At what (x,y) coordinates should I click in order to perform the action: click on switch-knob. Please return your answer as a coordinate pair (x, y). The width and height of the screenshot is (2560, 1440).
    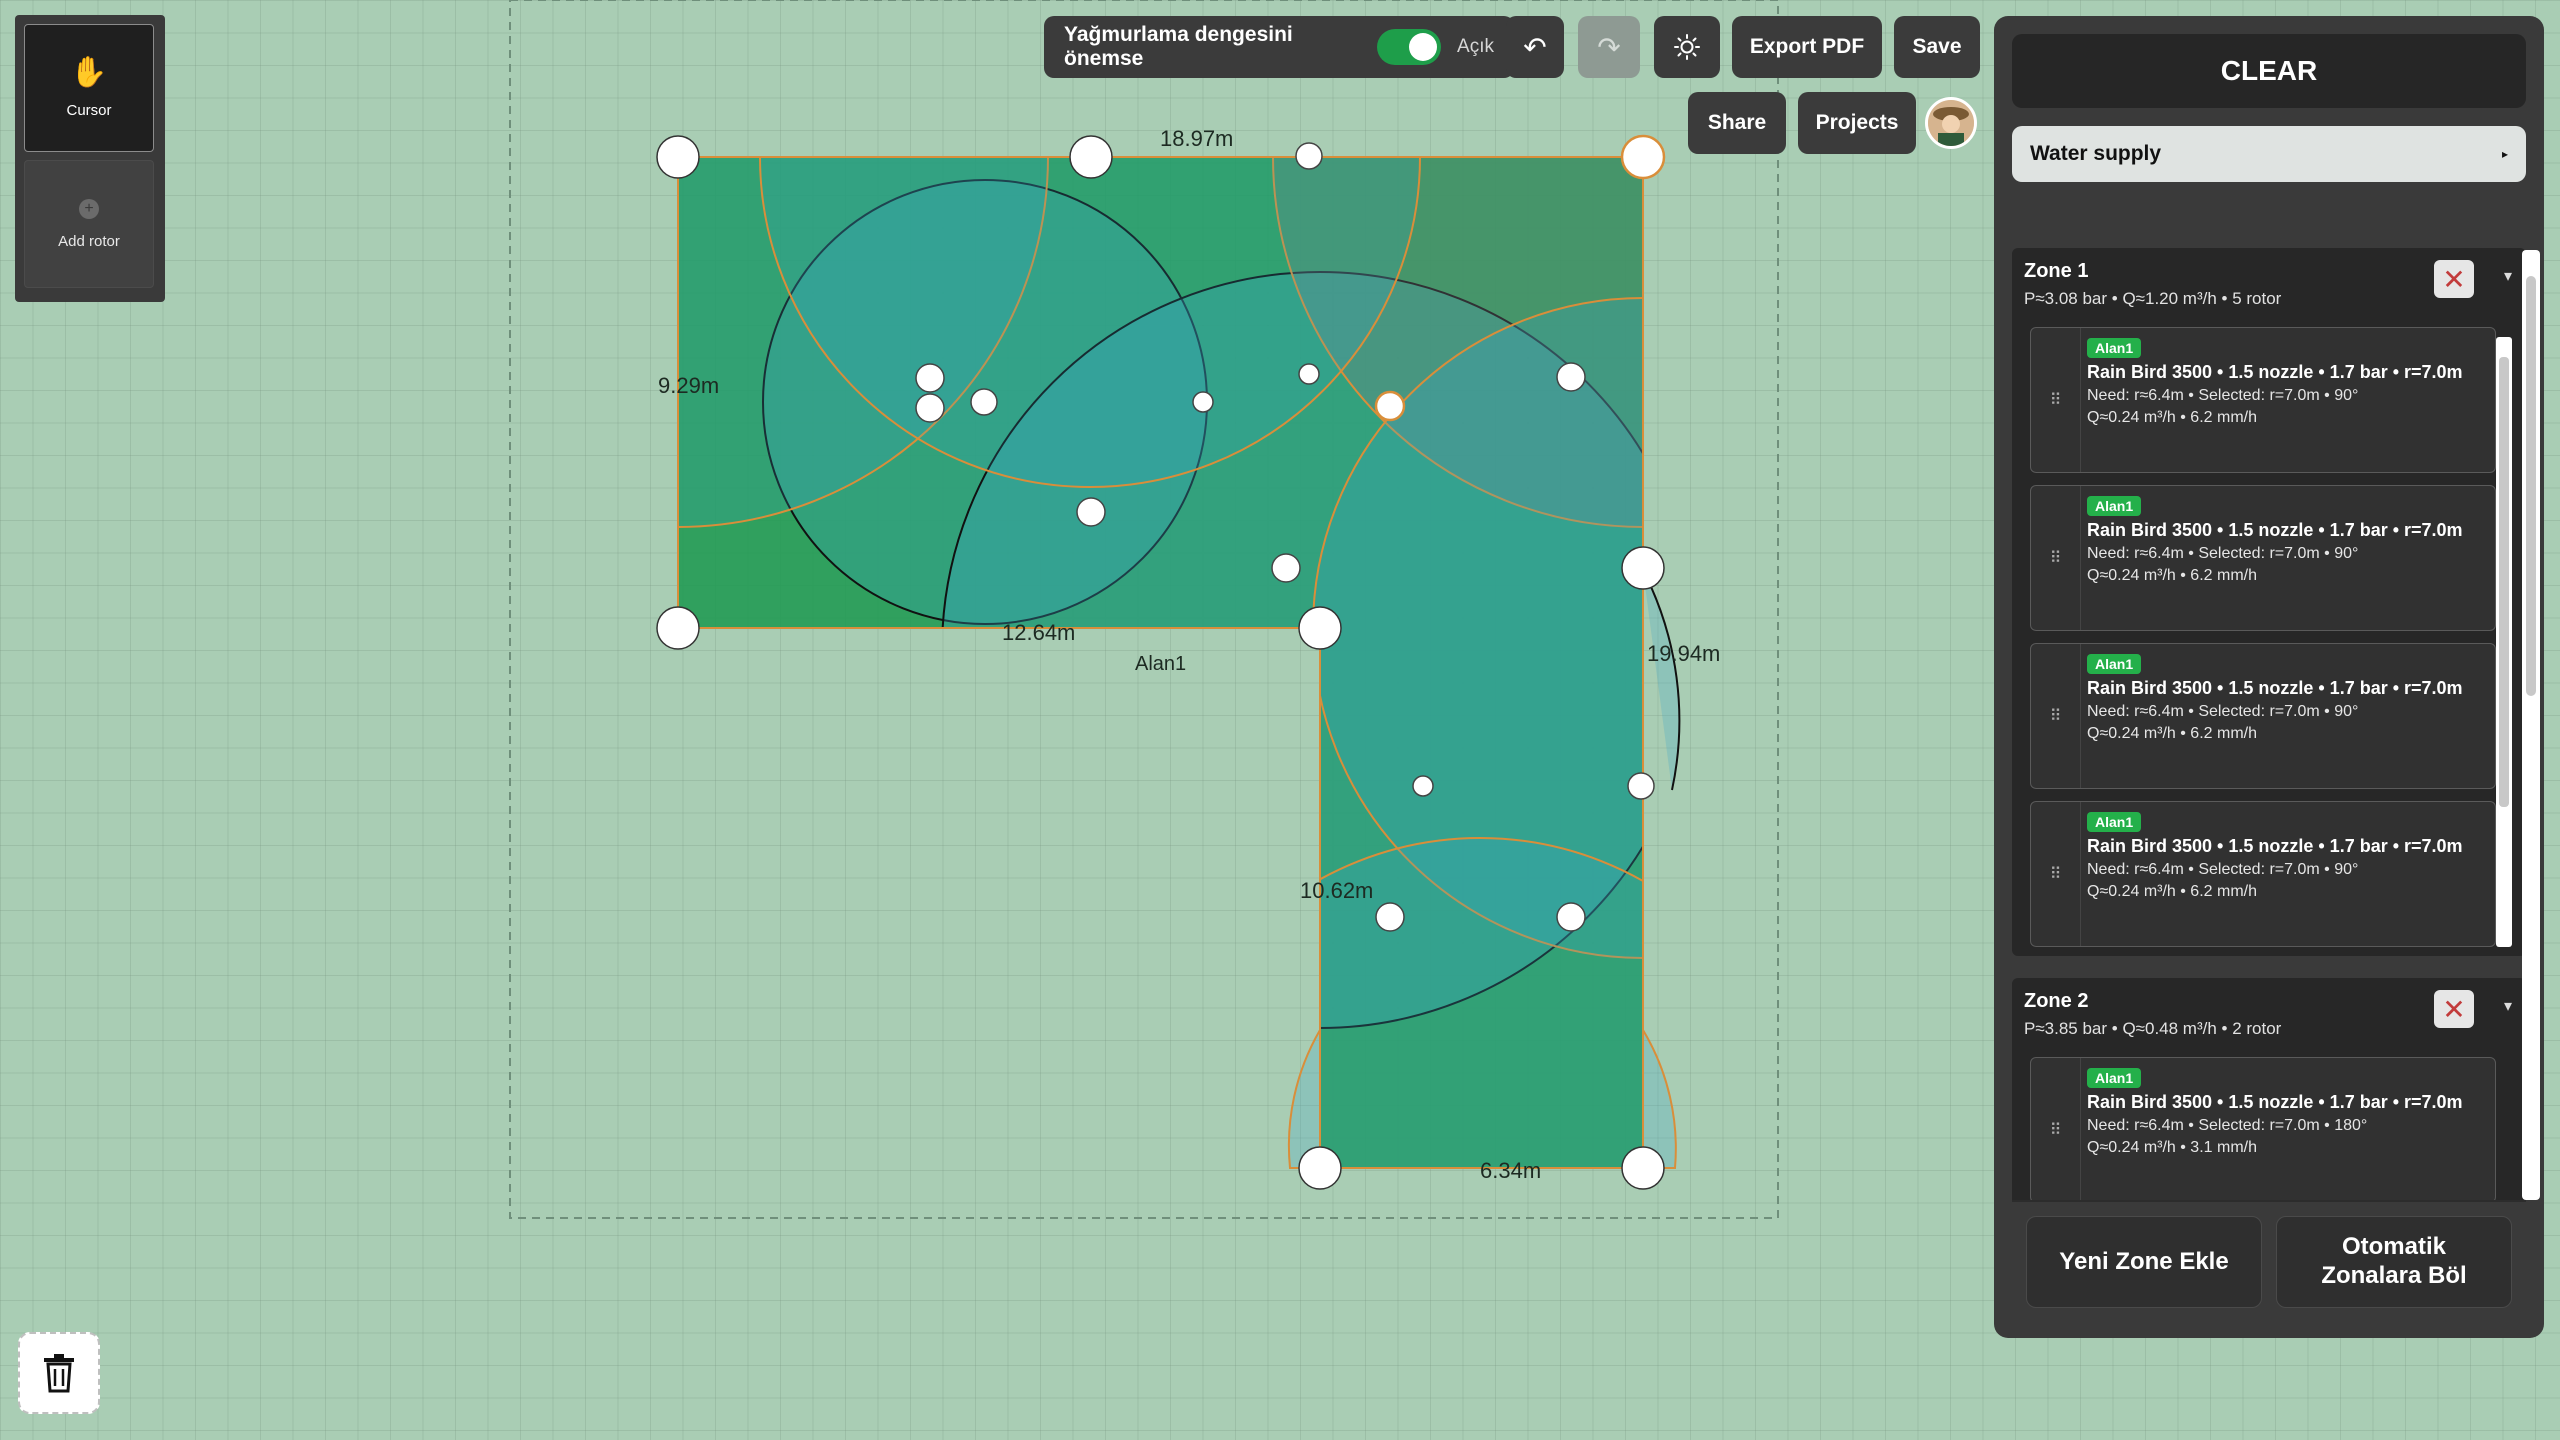
    Looking at the image, I should click on (1423, 47).